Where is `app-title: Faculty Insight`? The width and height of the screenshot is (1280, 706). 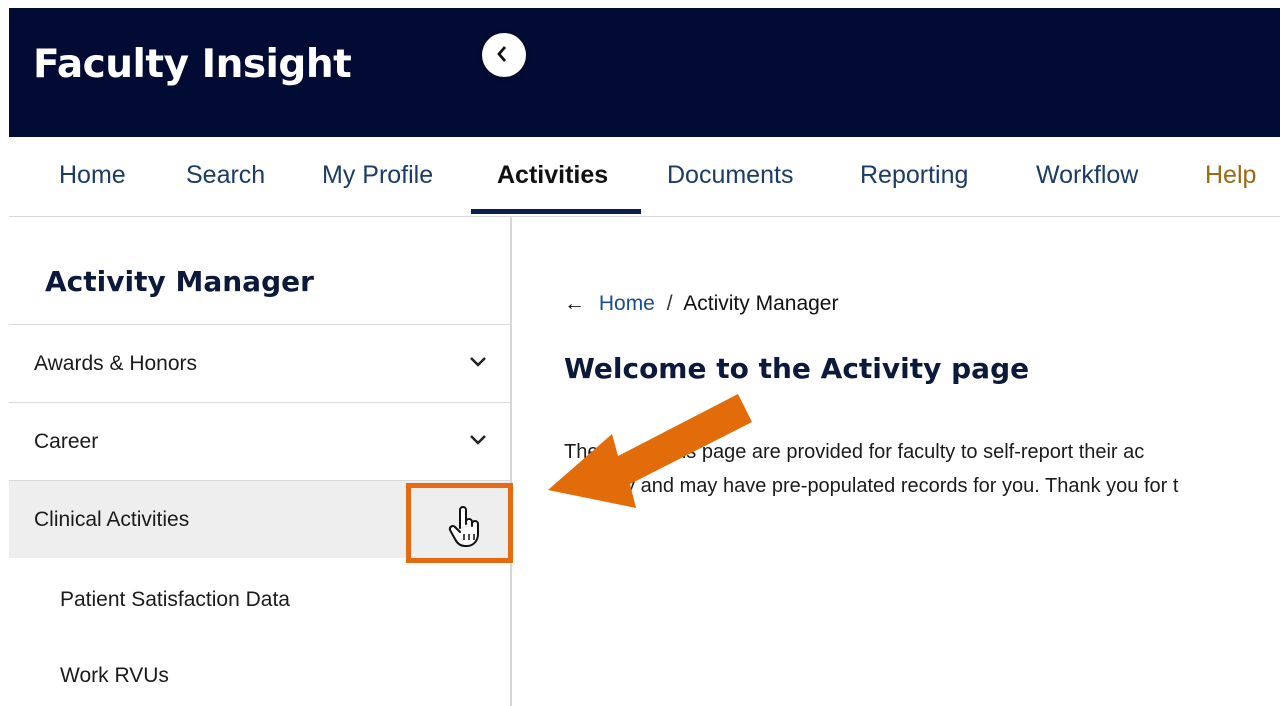
app-title: Faculty Insight is located at coordinates (192, 64).